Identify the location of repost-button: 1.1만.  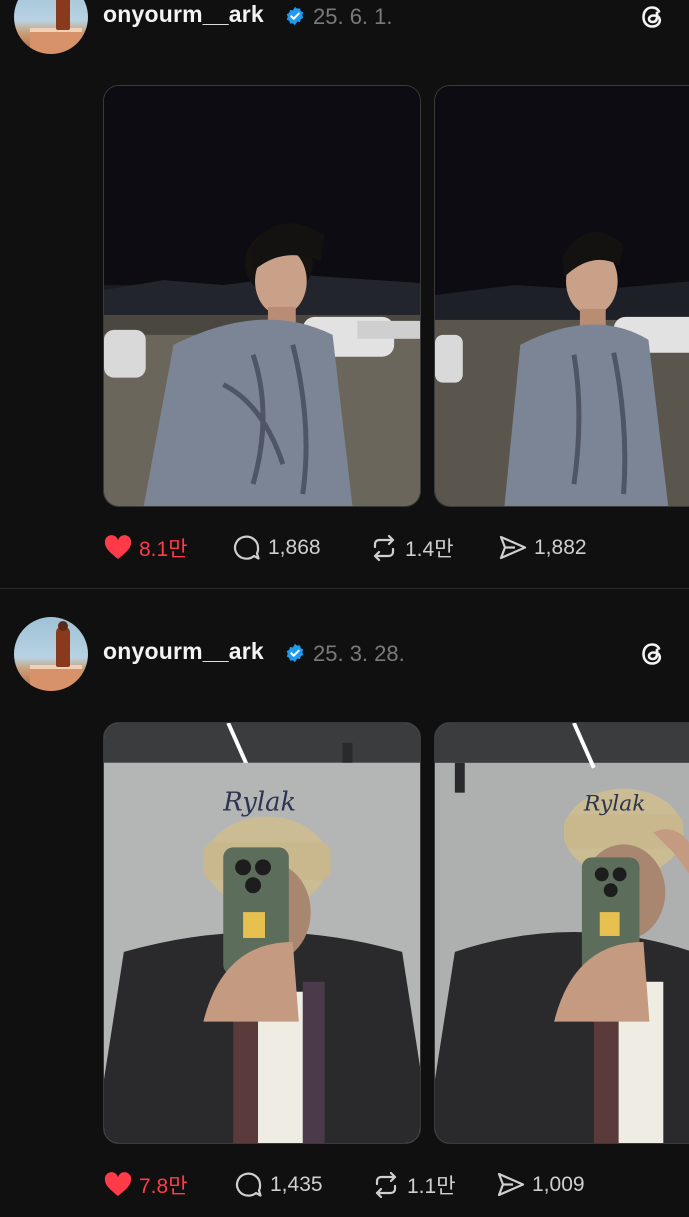
(413, 1185).